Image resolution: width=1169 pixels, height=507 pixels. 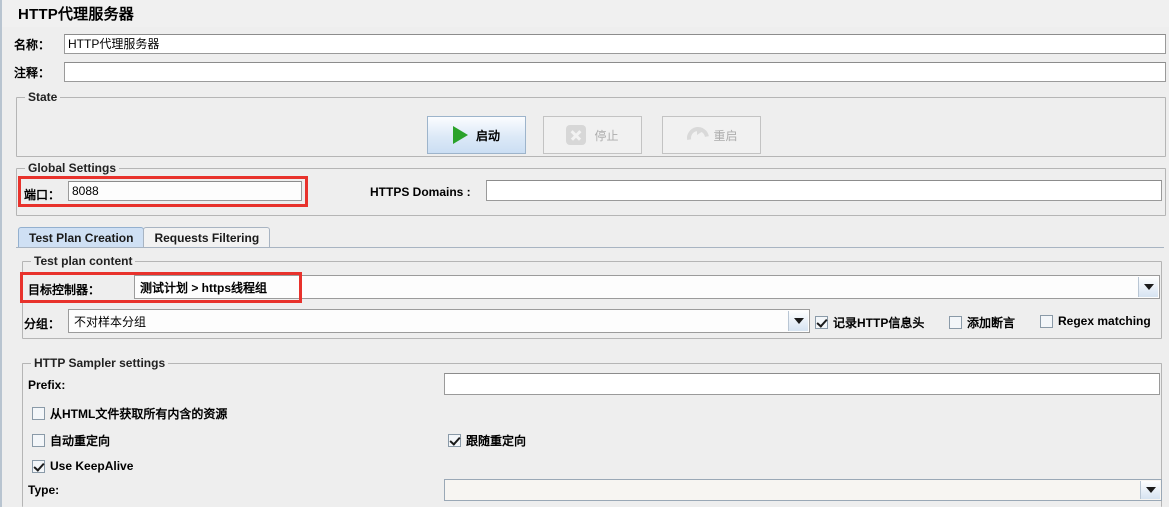 I want to click on stop-button: 停止, so click(x=592, y=135).